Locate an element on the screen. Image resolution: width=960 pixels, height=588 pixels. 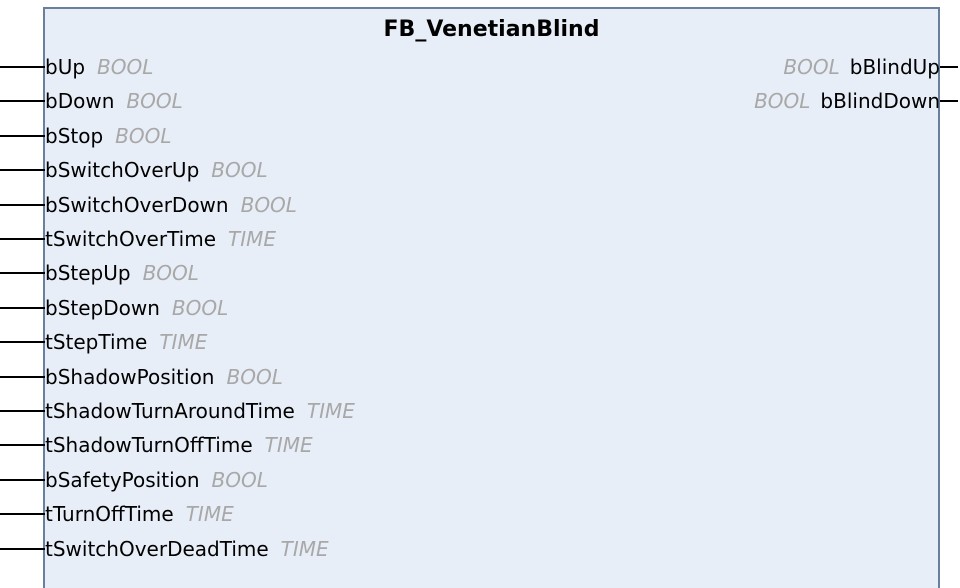
input-pin-name: bUp is located at coordinates (65, 67).